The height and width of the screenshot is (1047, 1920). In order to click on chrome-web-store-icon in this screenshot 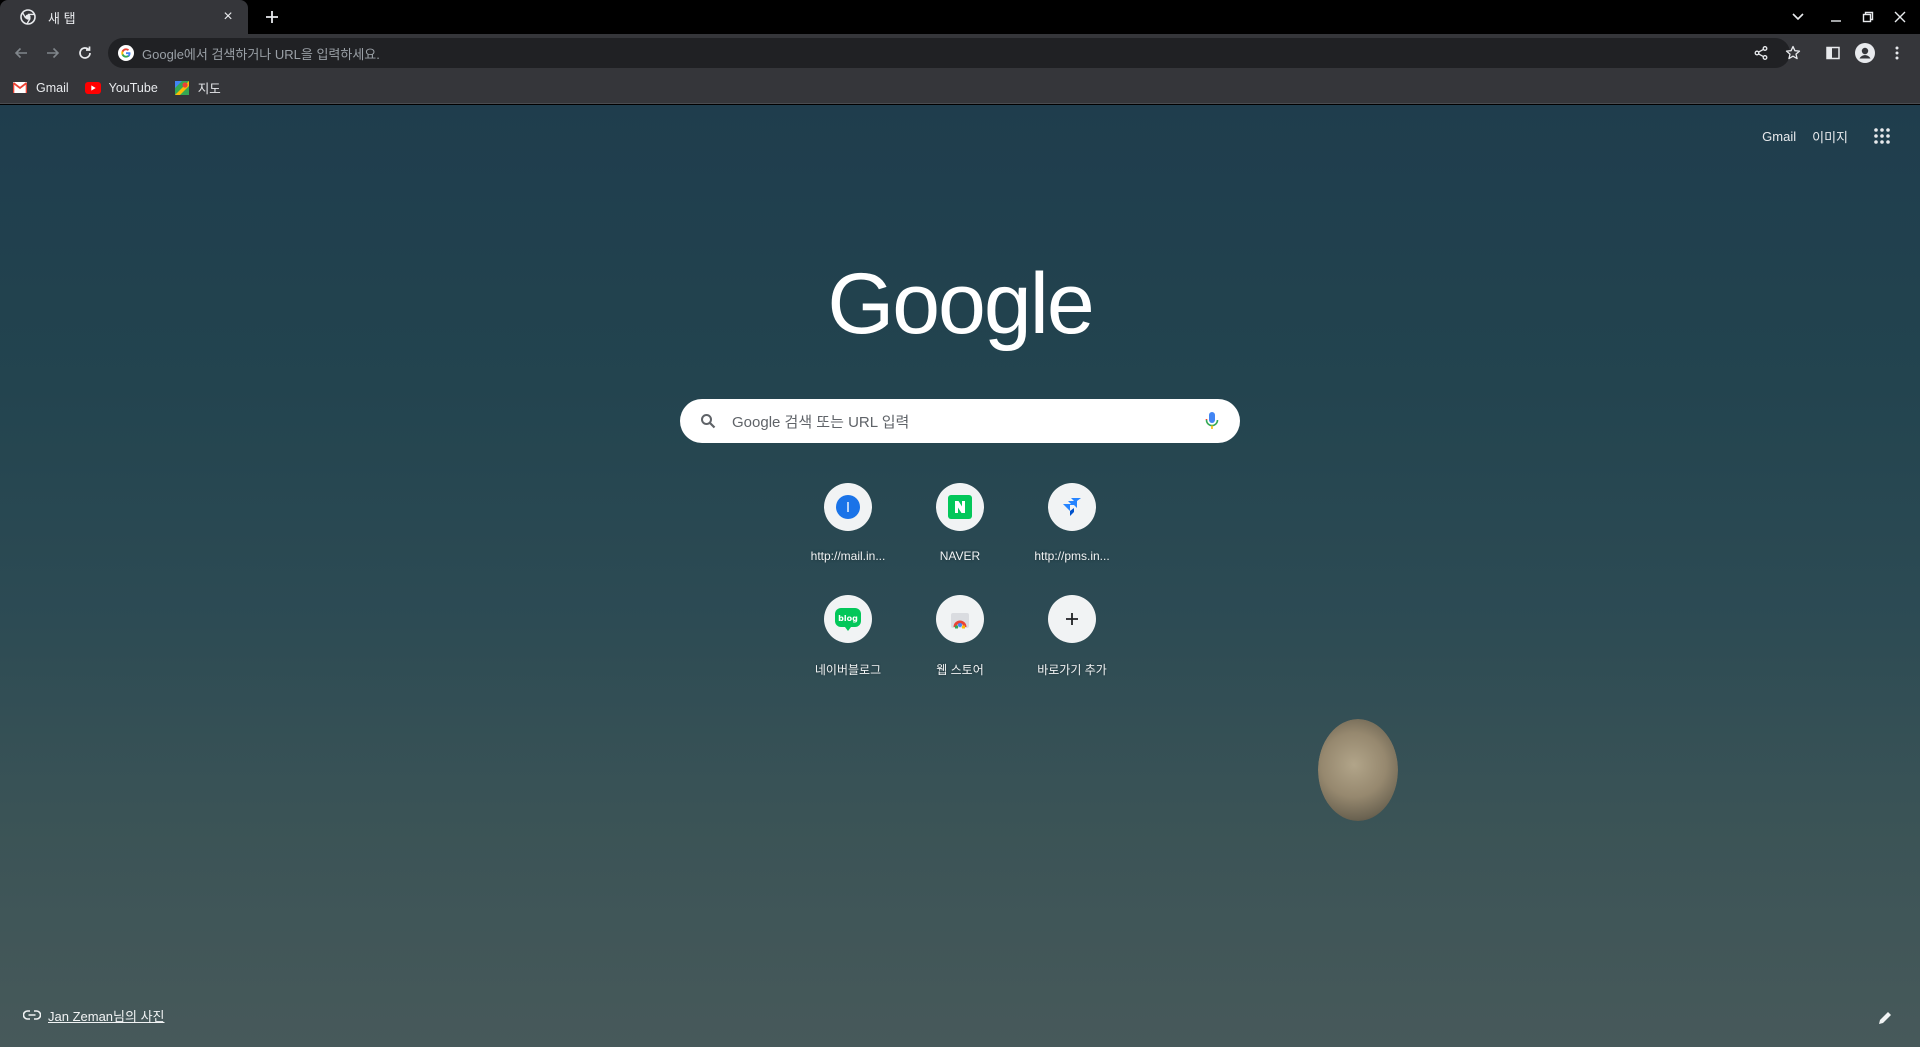, I will do `click(960, 621)`.